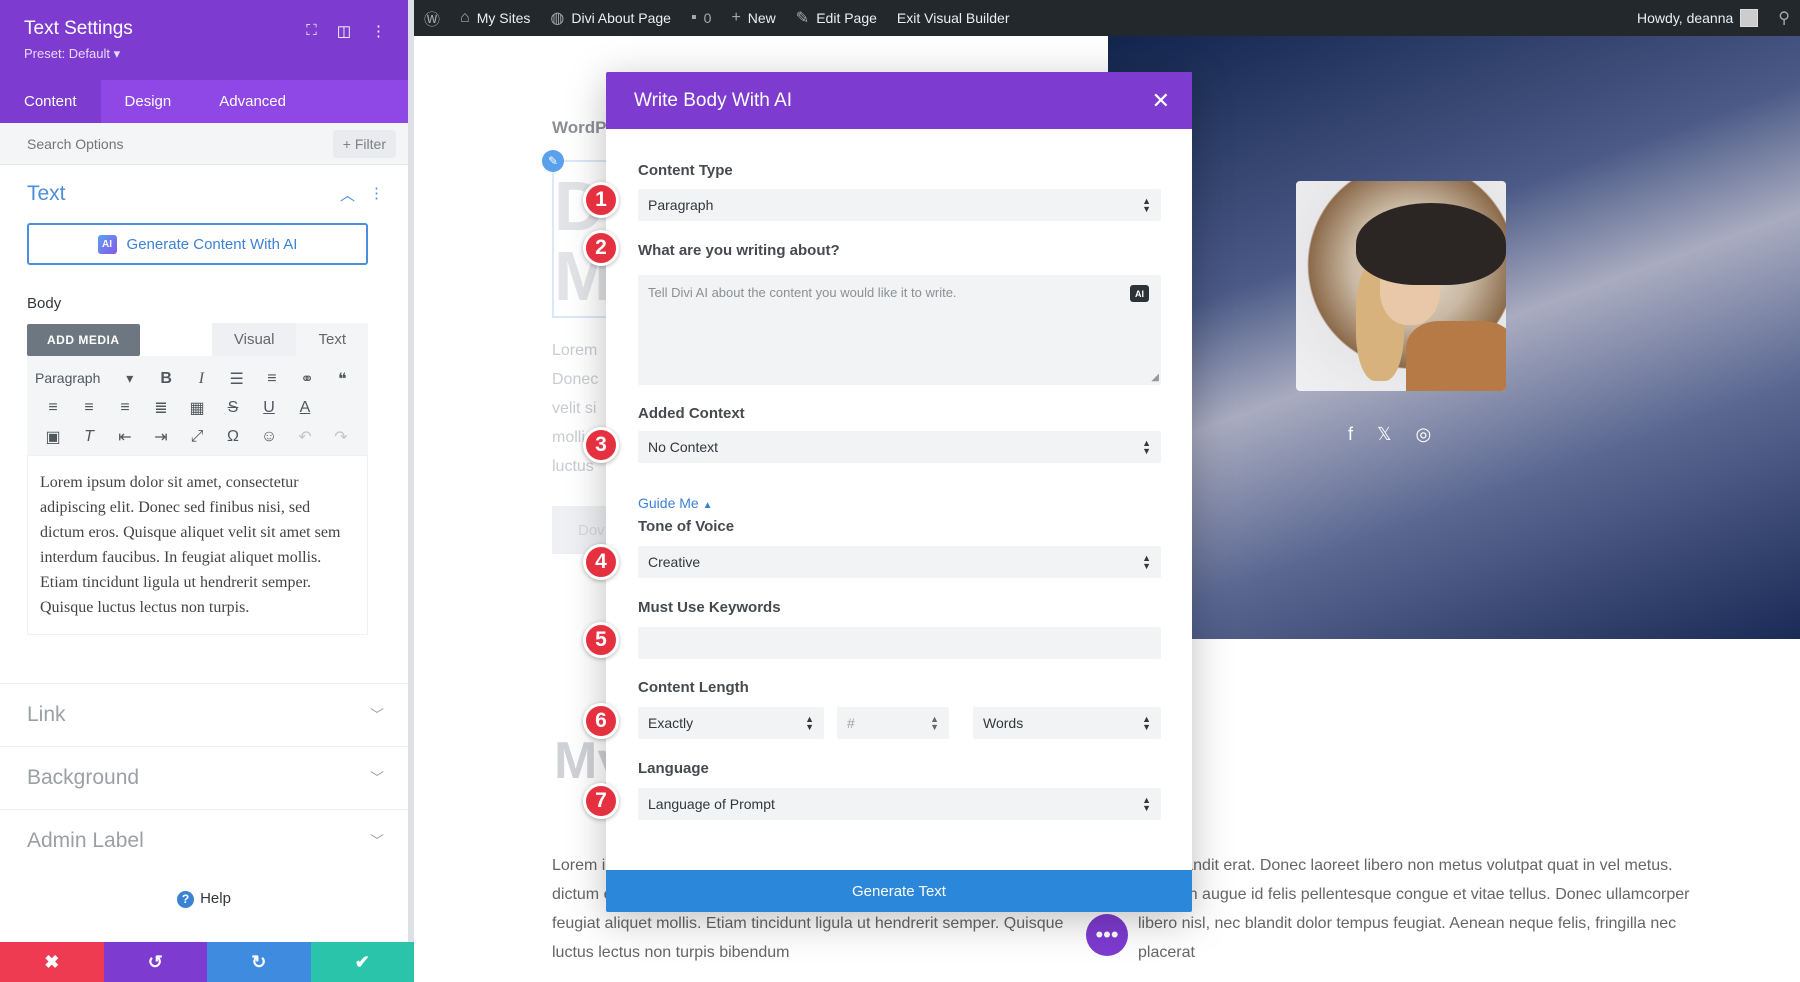  What do you see at coordinates (50, 101) in the screenshot?
I see `tab-content: Content` at bounding box center [50, 101].